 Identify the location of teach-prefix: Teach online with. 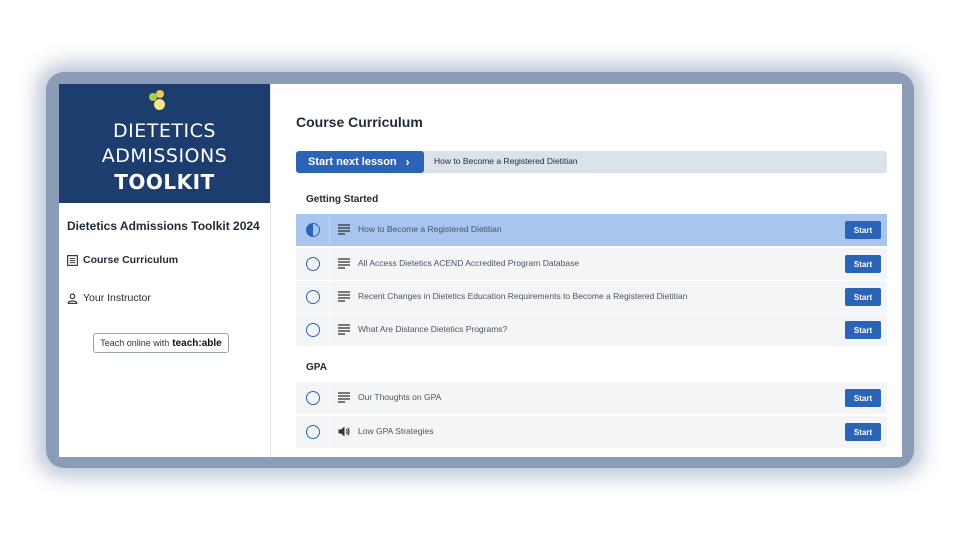
(135, 343).